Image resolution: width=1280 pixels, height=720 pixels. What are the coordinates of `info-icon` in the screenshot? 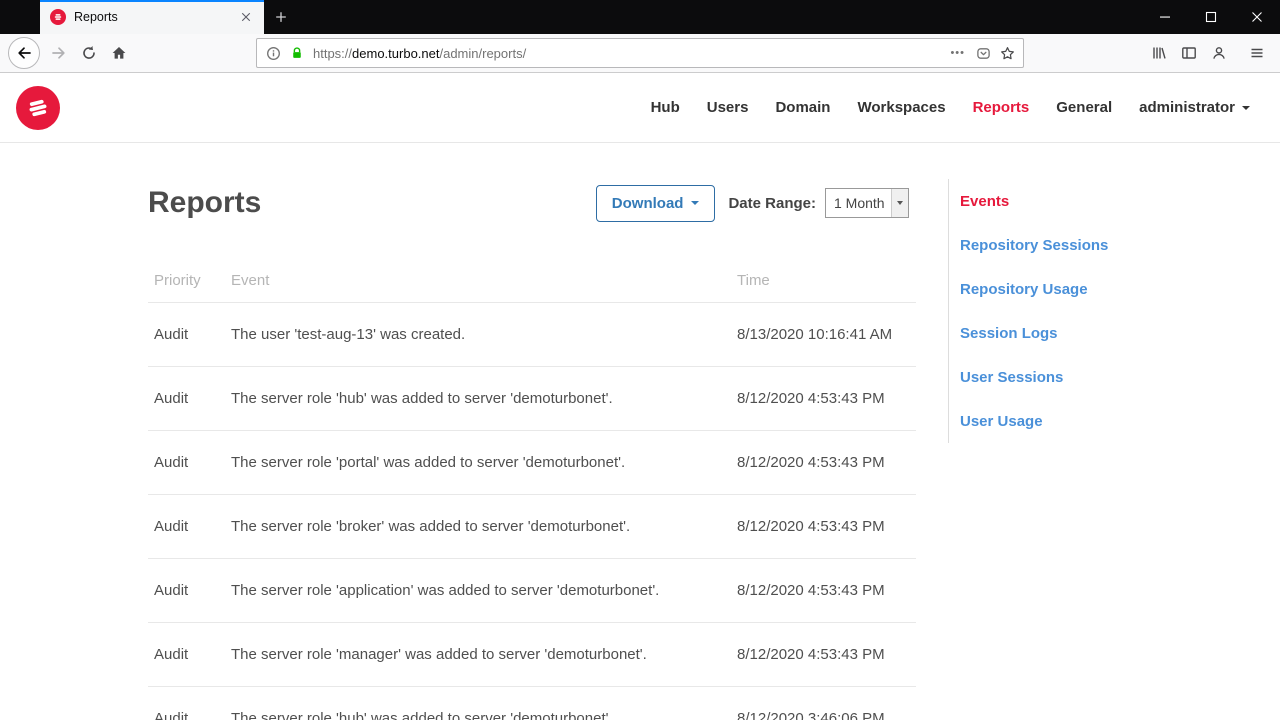 It's located at (273, 53).